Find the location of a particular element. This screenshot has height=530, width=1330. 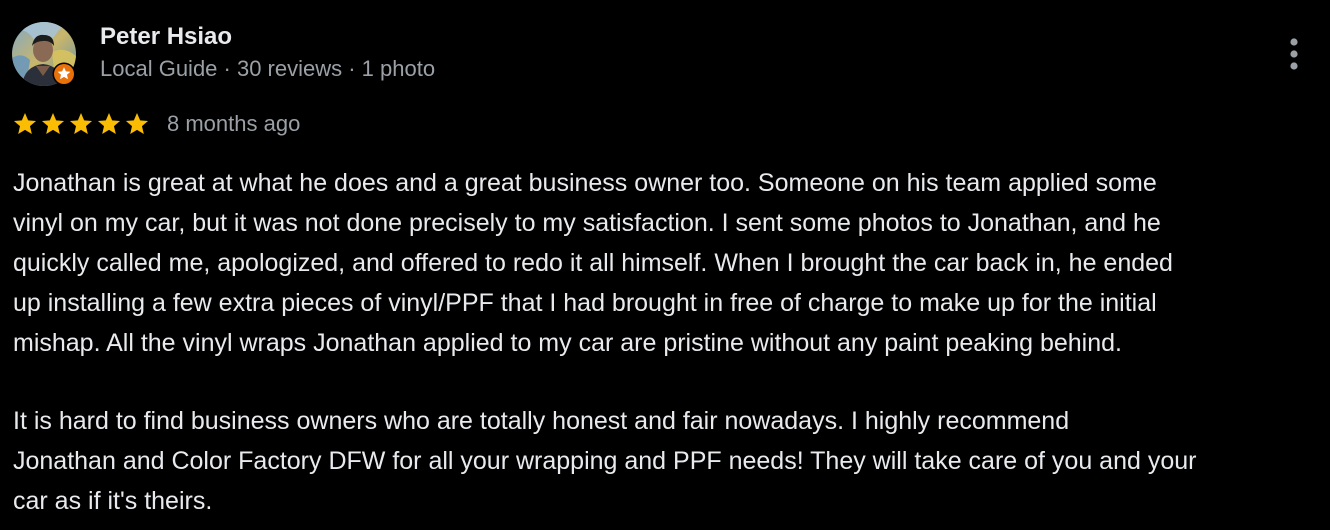

more-vert-icon is located at coordinates (1294, 54).